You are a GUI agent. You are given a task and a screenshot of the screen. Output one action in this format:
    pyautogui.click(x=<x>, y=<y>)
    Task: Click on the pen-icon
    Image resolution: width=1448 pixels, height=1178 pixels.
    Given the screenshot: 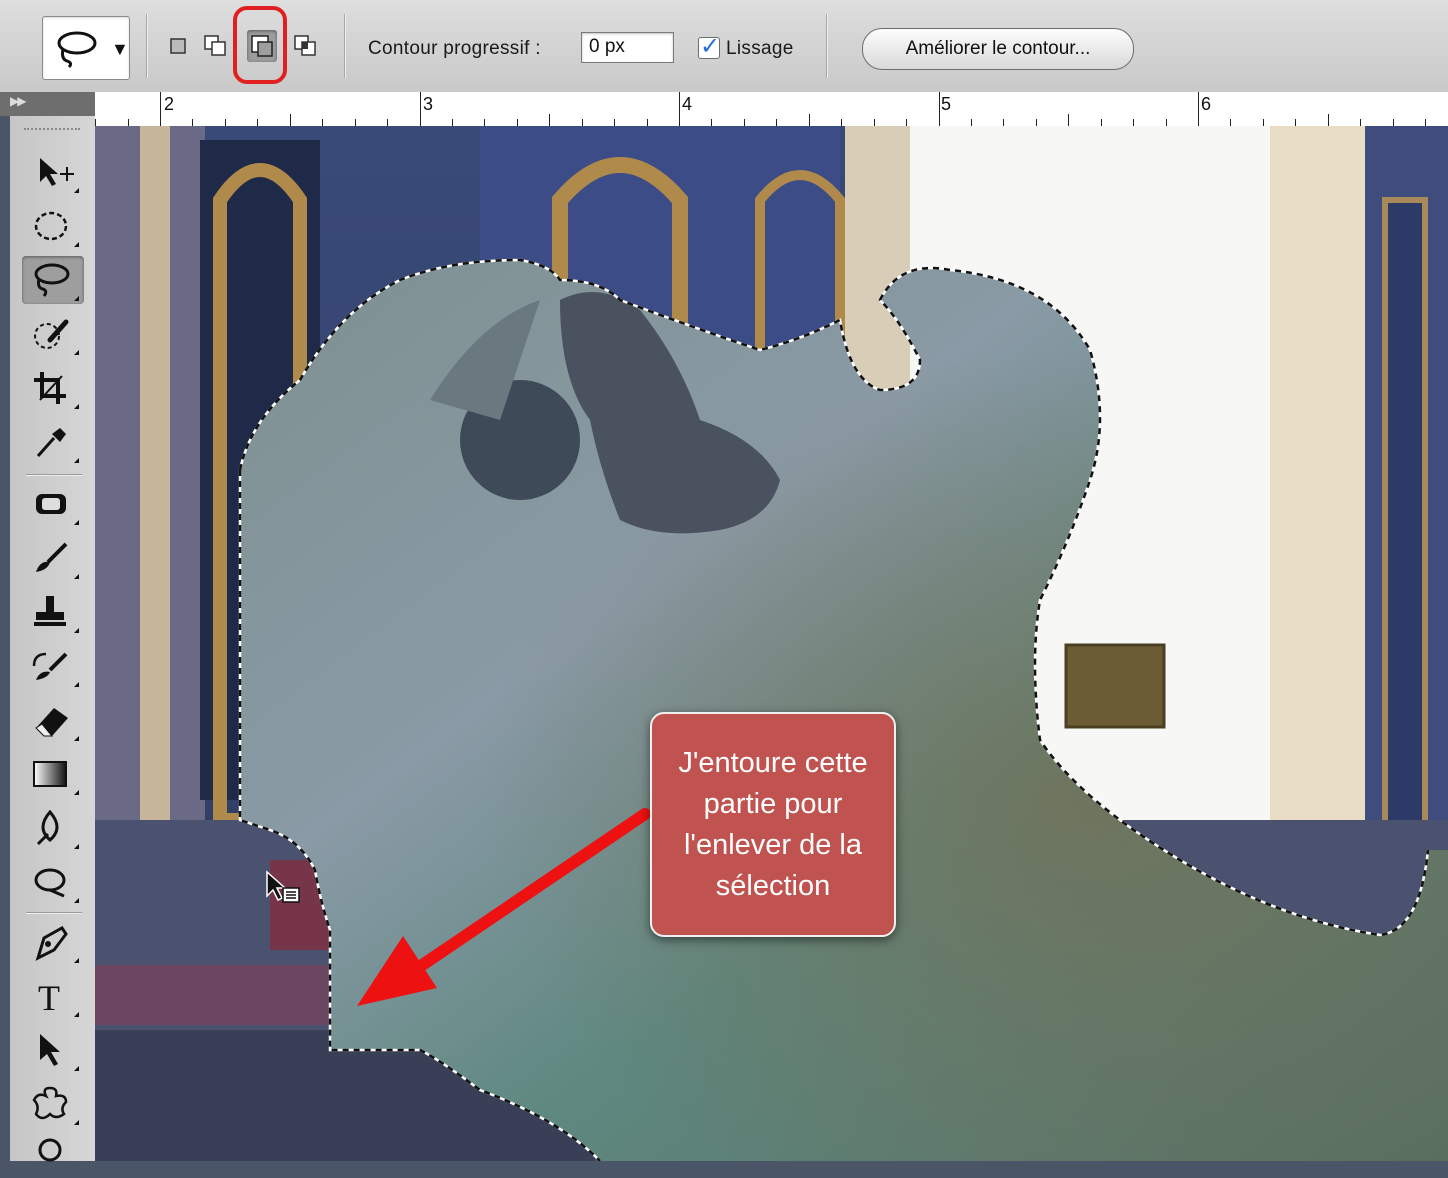 What is the action you would take?
    pyautogui.click(x=51, y=943)
    